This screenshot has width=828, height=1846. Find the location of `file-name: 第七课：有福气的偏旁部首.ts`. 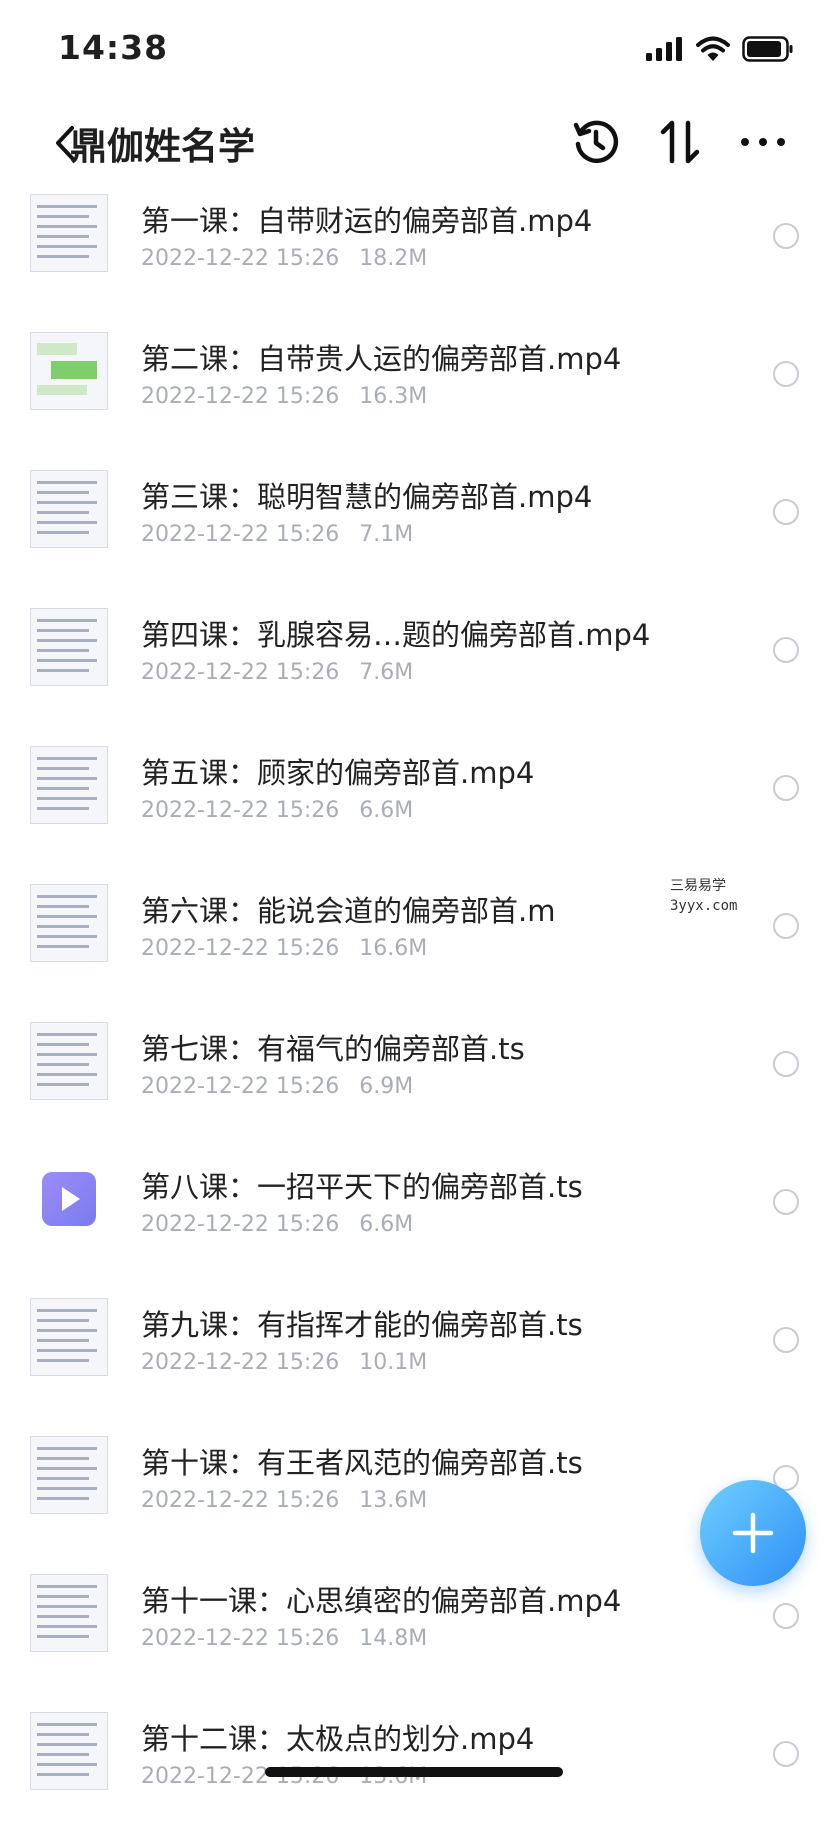

file-name: 第七课：有福气的偏旁部首.ts is located at coordinates (333, 1049).